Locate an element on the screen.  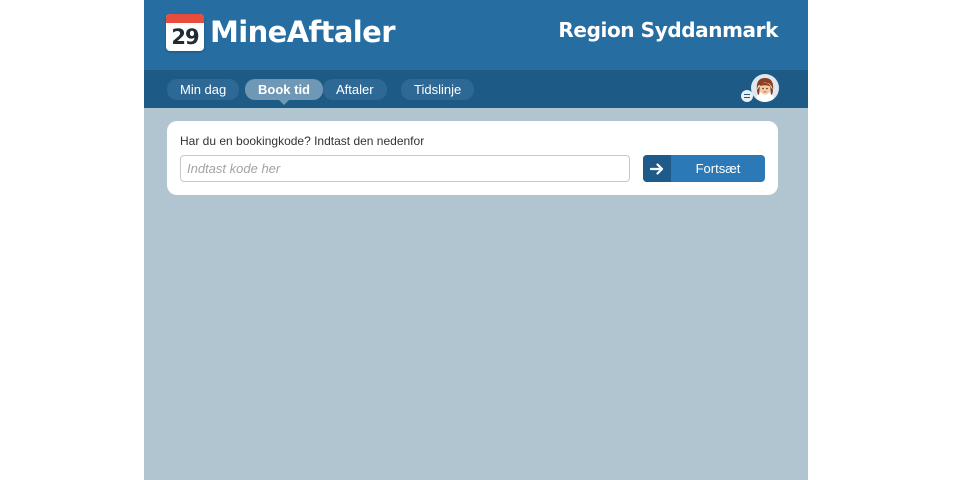
app-logo: 29 MineAftaler is located at coordinates (281, 32).